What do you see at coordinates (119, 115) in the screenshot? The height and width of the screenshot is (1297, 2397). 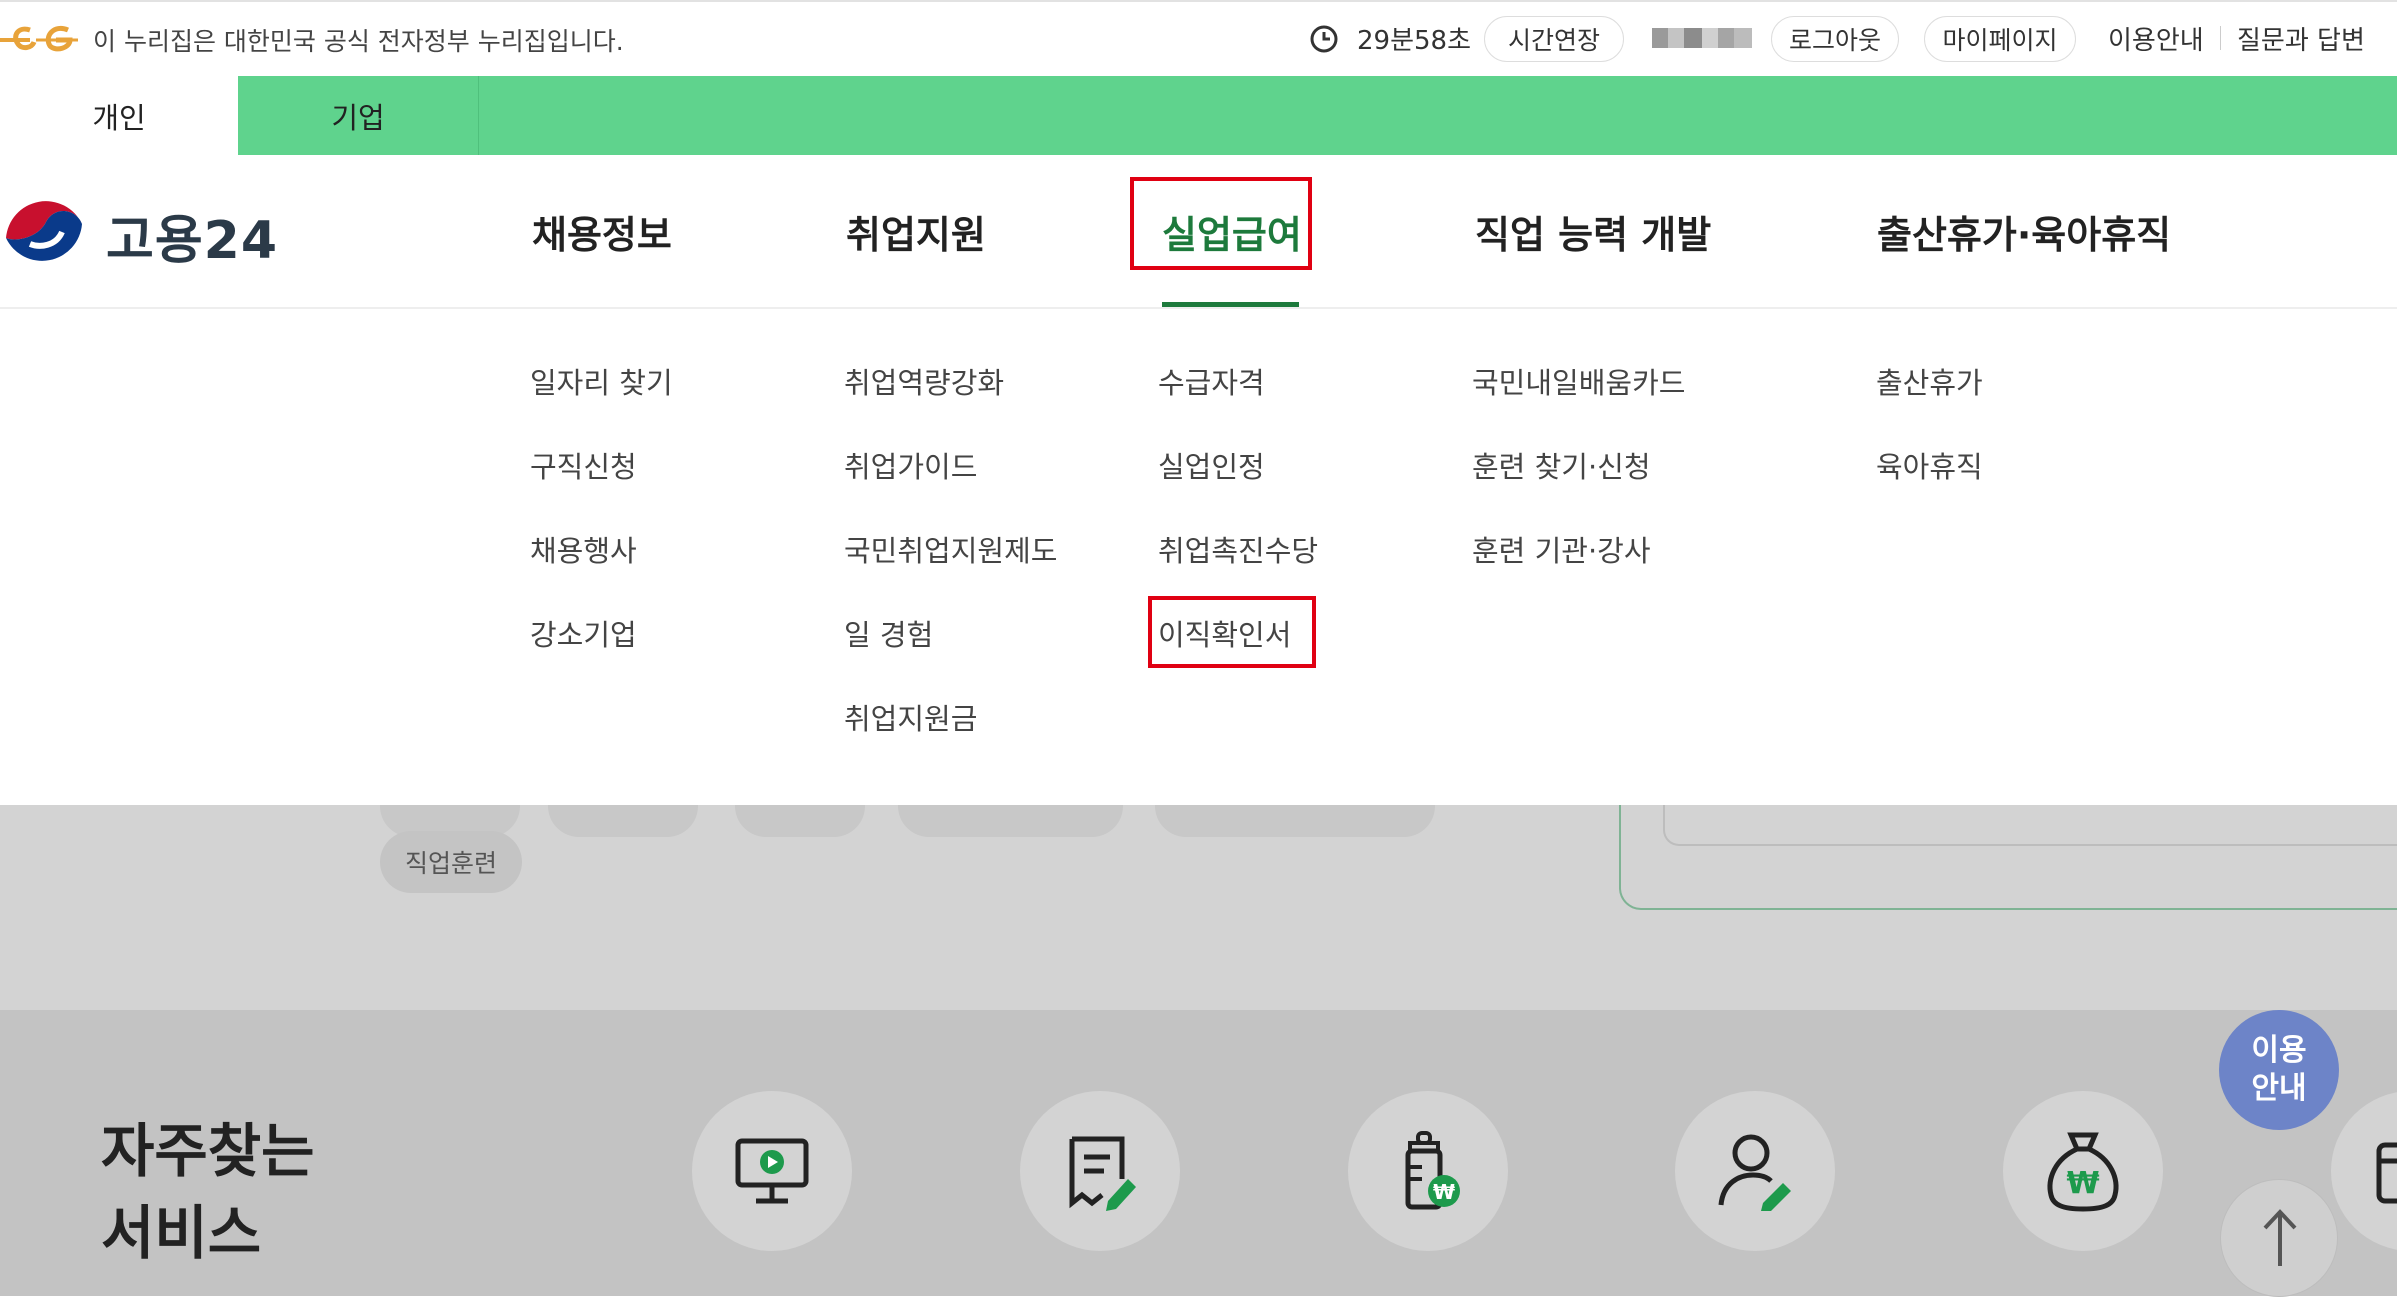 I see `tab-personal: 개인` at bounding box center [119, 115].